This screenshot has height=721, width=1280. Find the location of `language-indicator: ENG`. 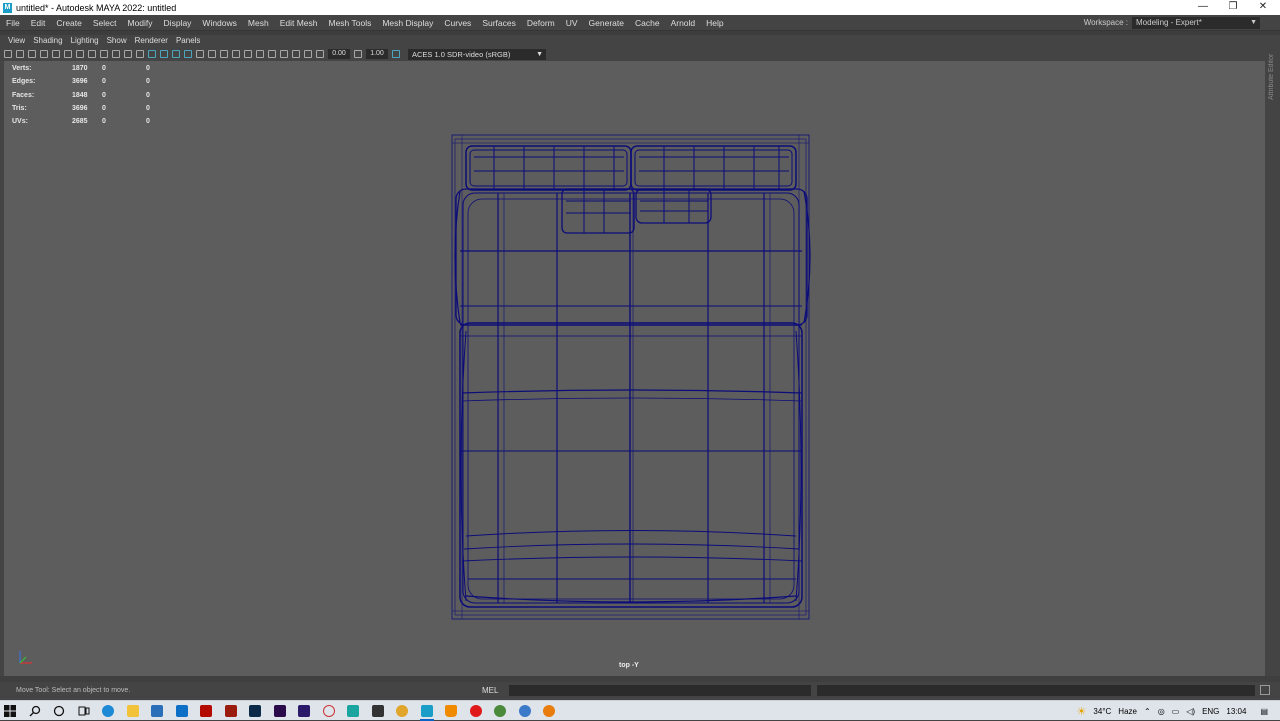

language-indicator: ENG is located at coordinates (1210, 711).